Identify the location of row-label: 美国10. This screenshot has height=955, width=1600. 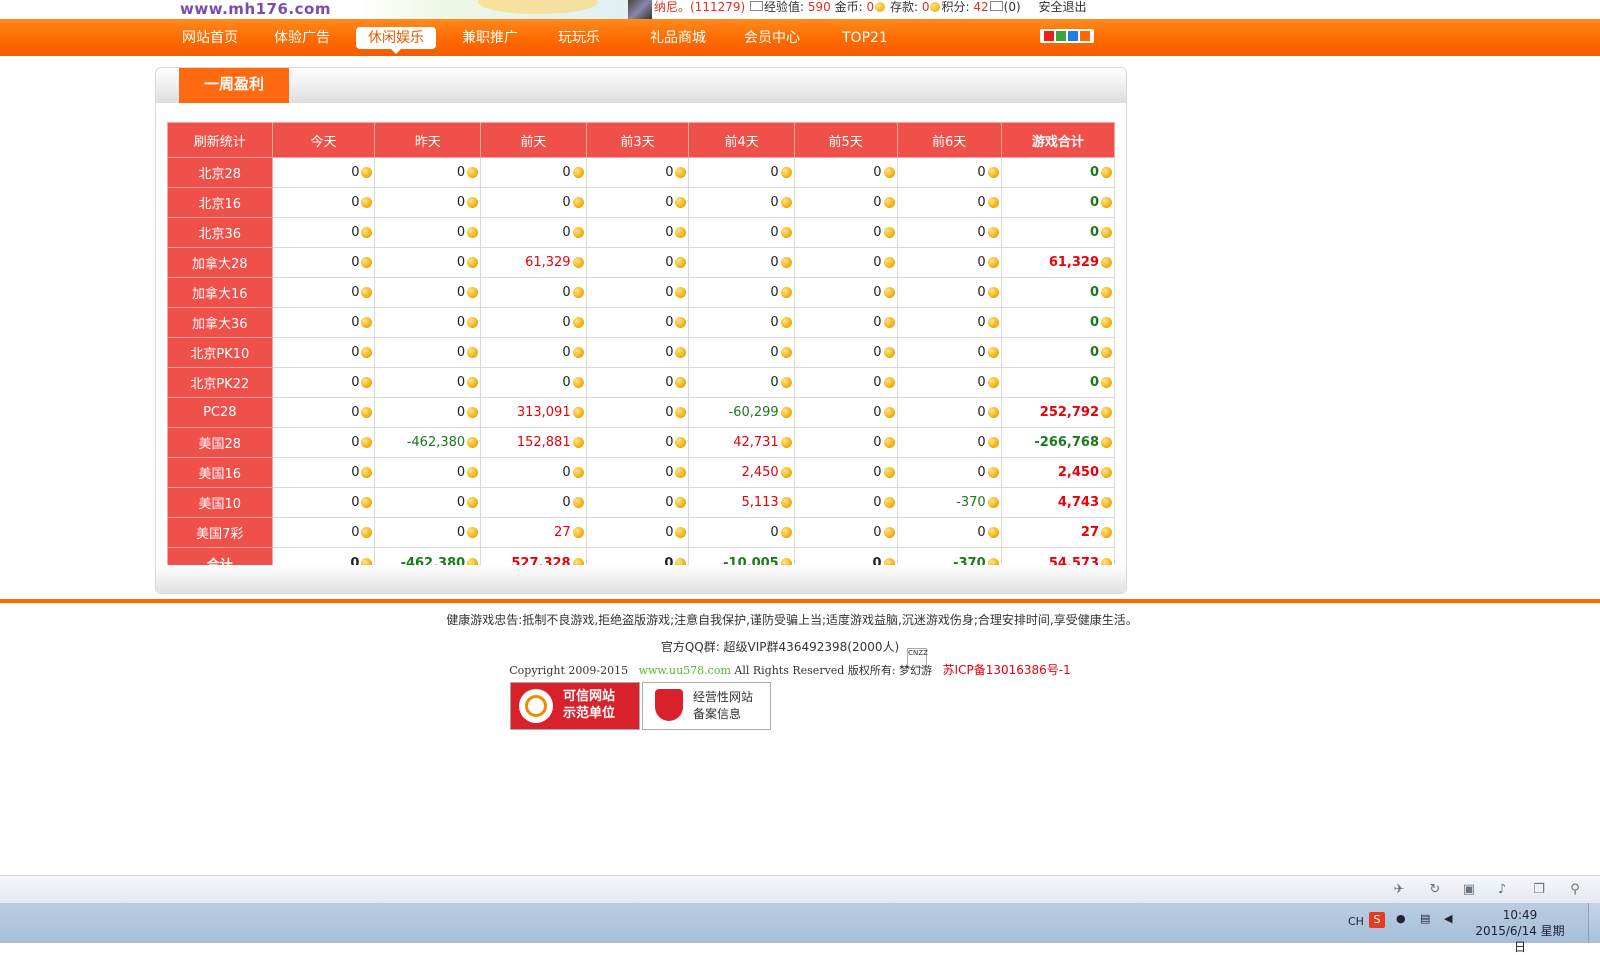
(220, 502).